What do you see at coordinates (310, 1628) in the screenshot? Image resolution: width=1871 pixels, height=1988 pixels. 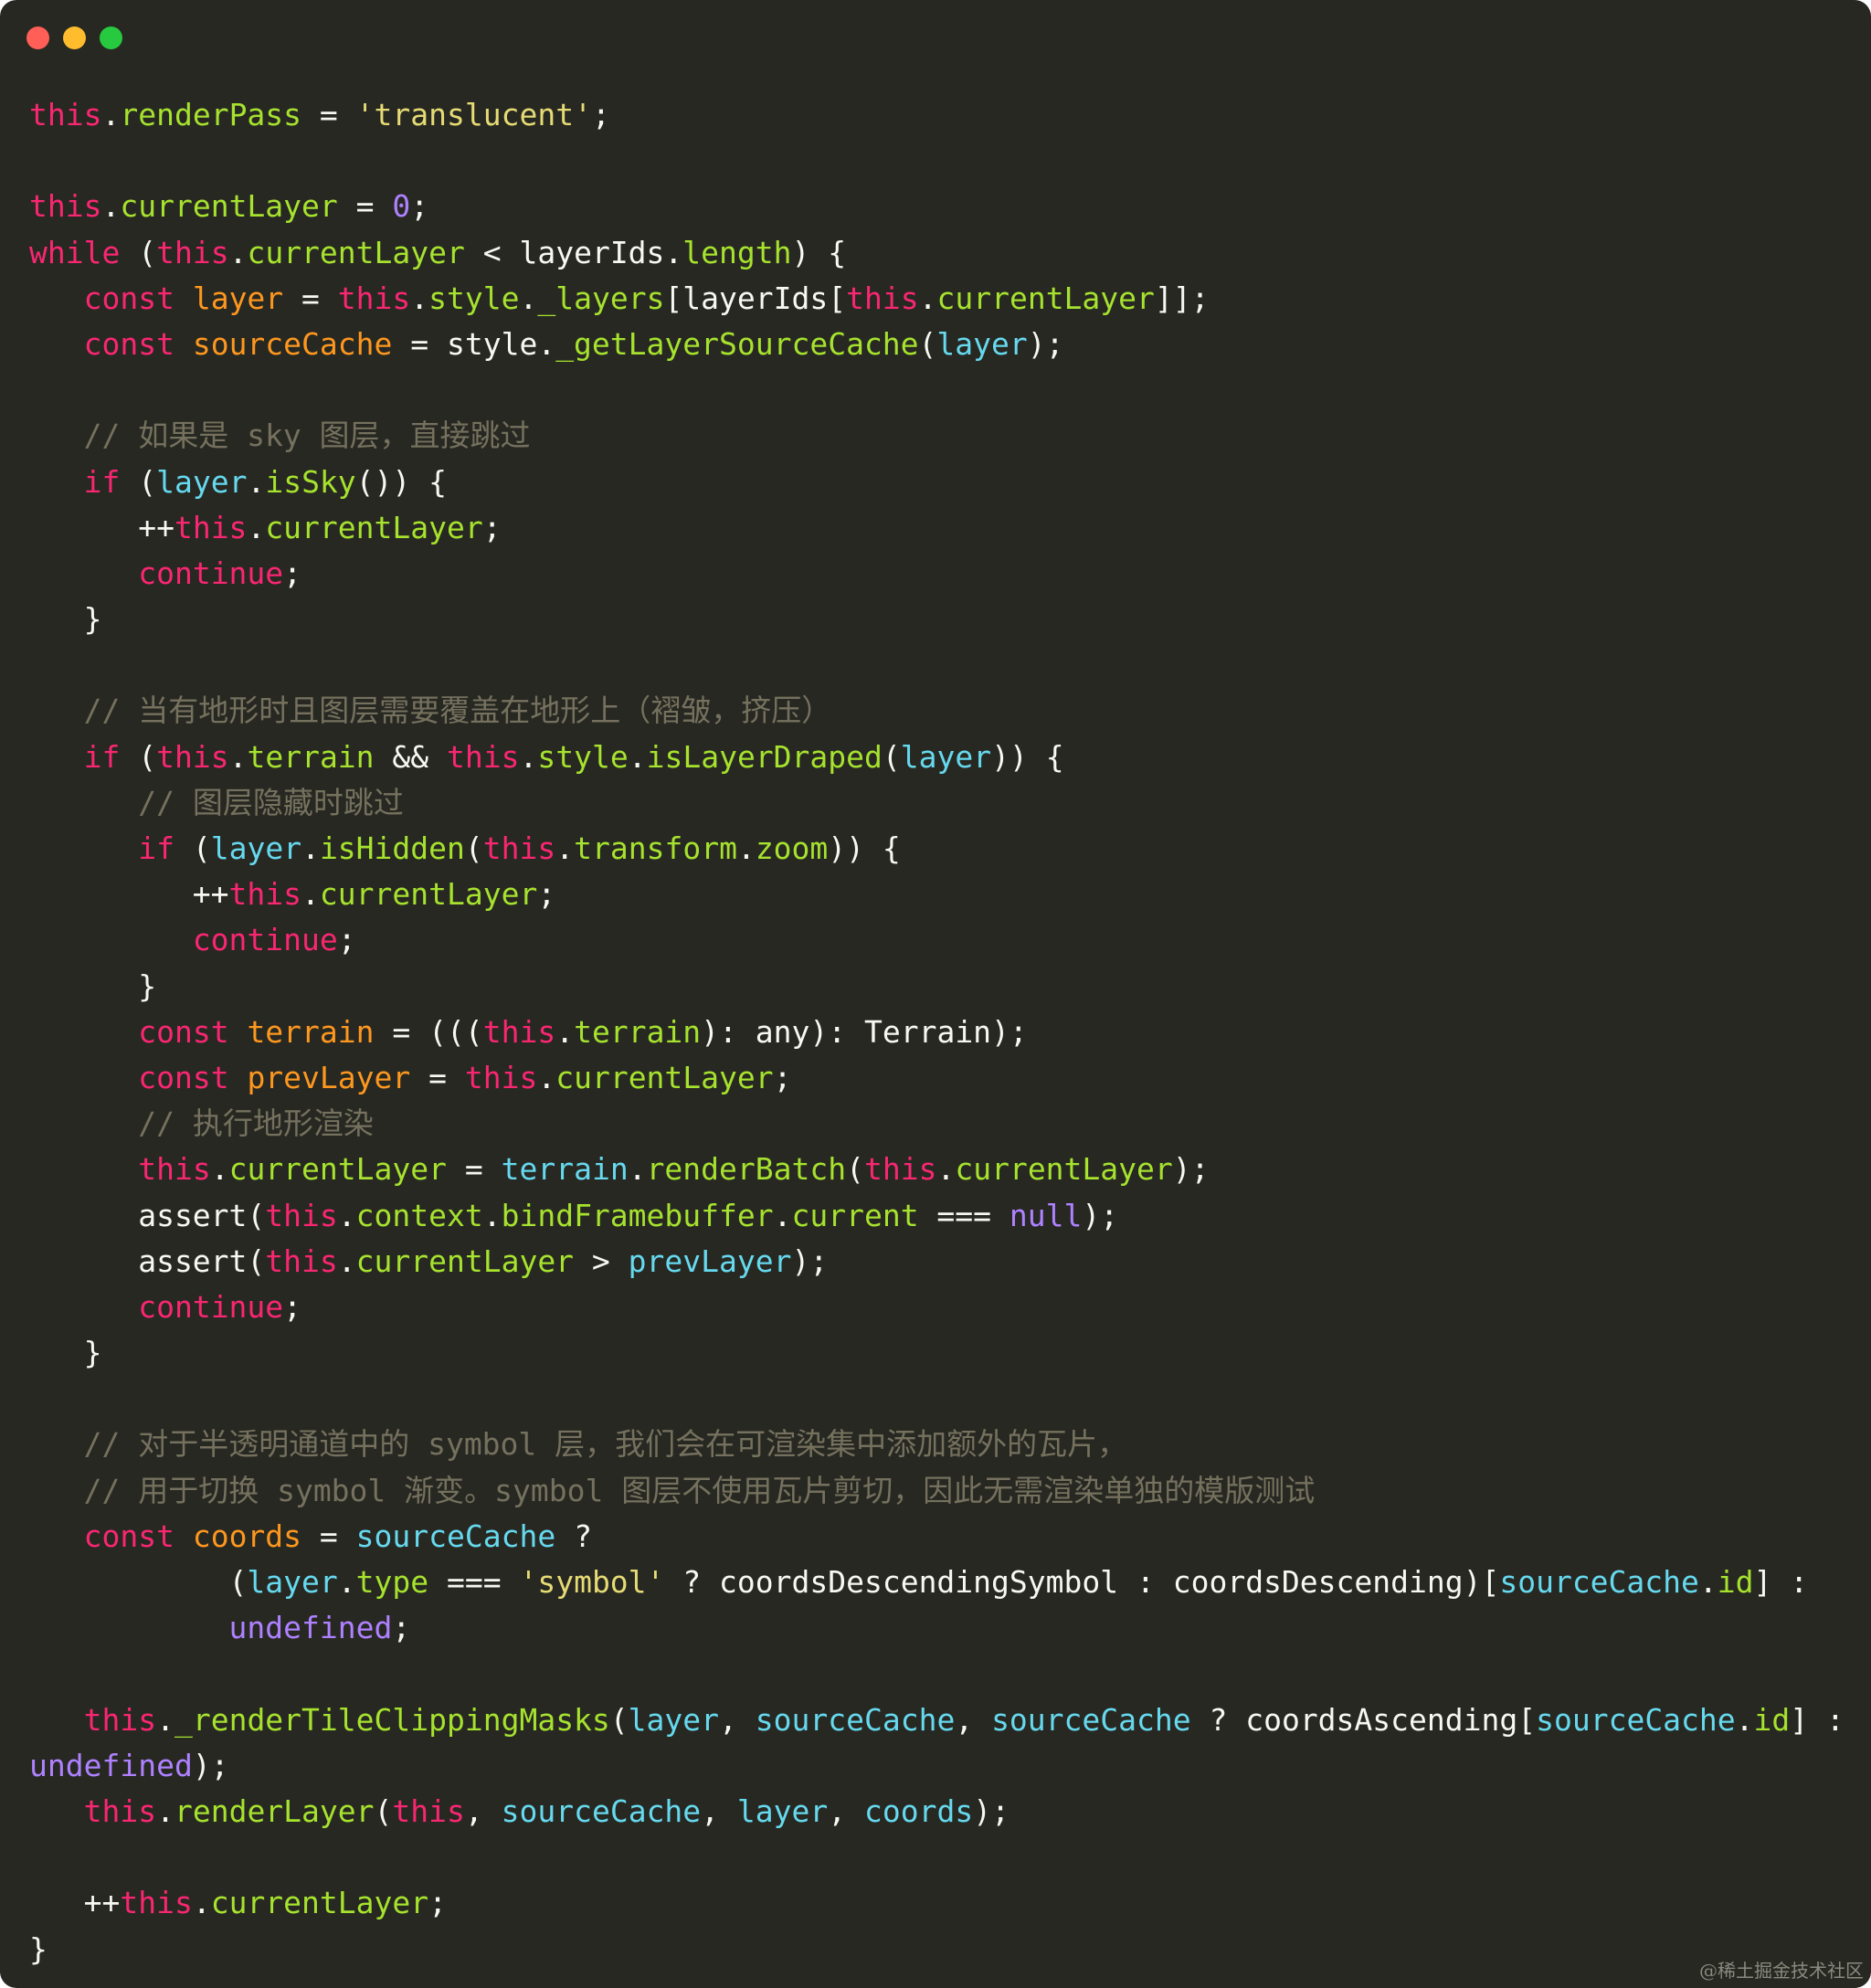 I see `code-token: undefined` at bounding box center [310, 1628].